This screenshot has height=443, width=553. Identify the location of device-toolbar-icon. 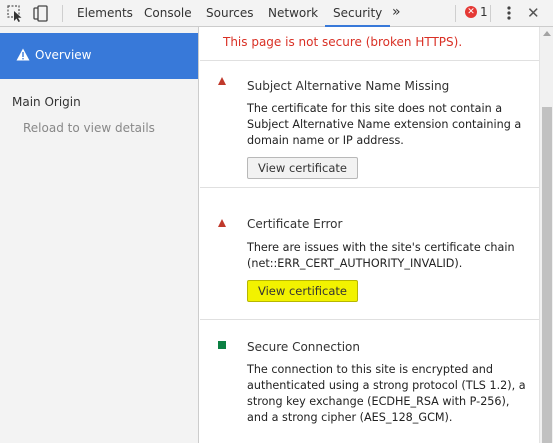
(41, 13).